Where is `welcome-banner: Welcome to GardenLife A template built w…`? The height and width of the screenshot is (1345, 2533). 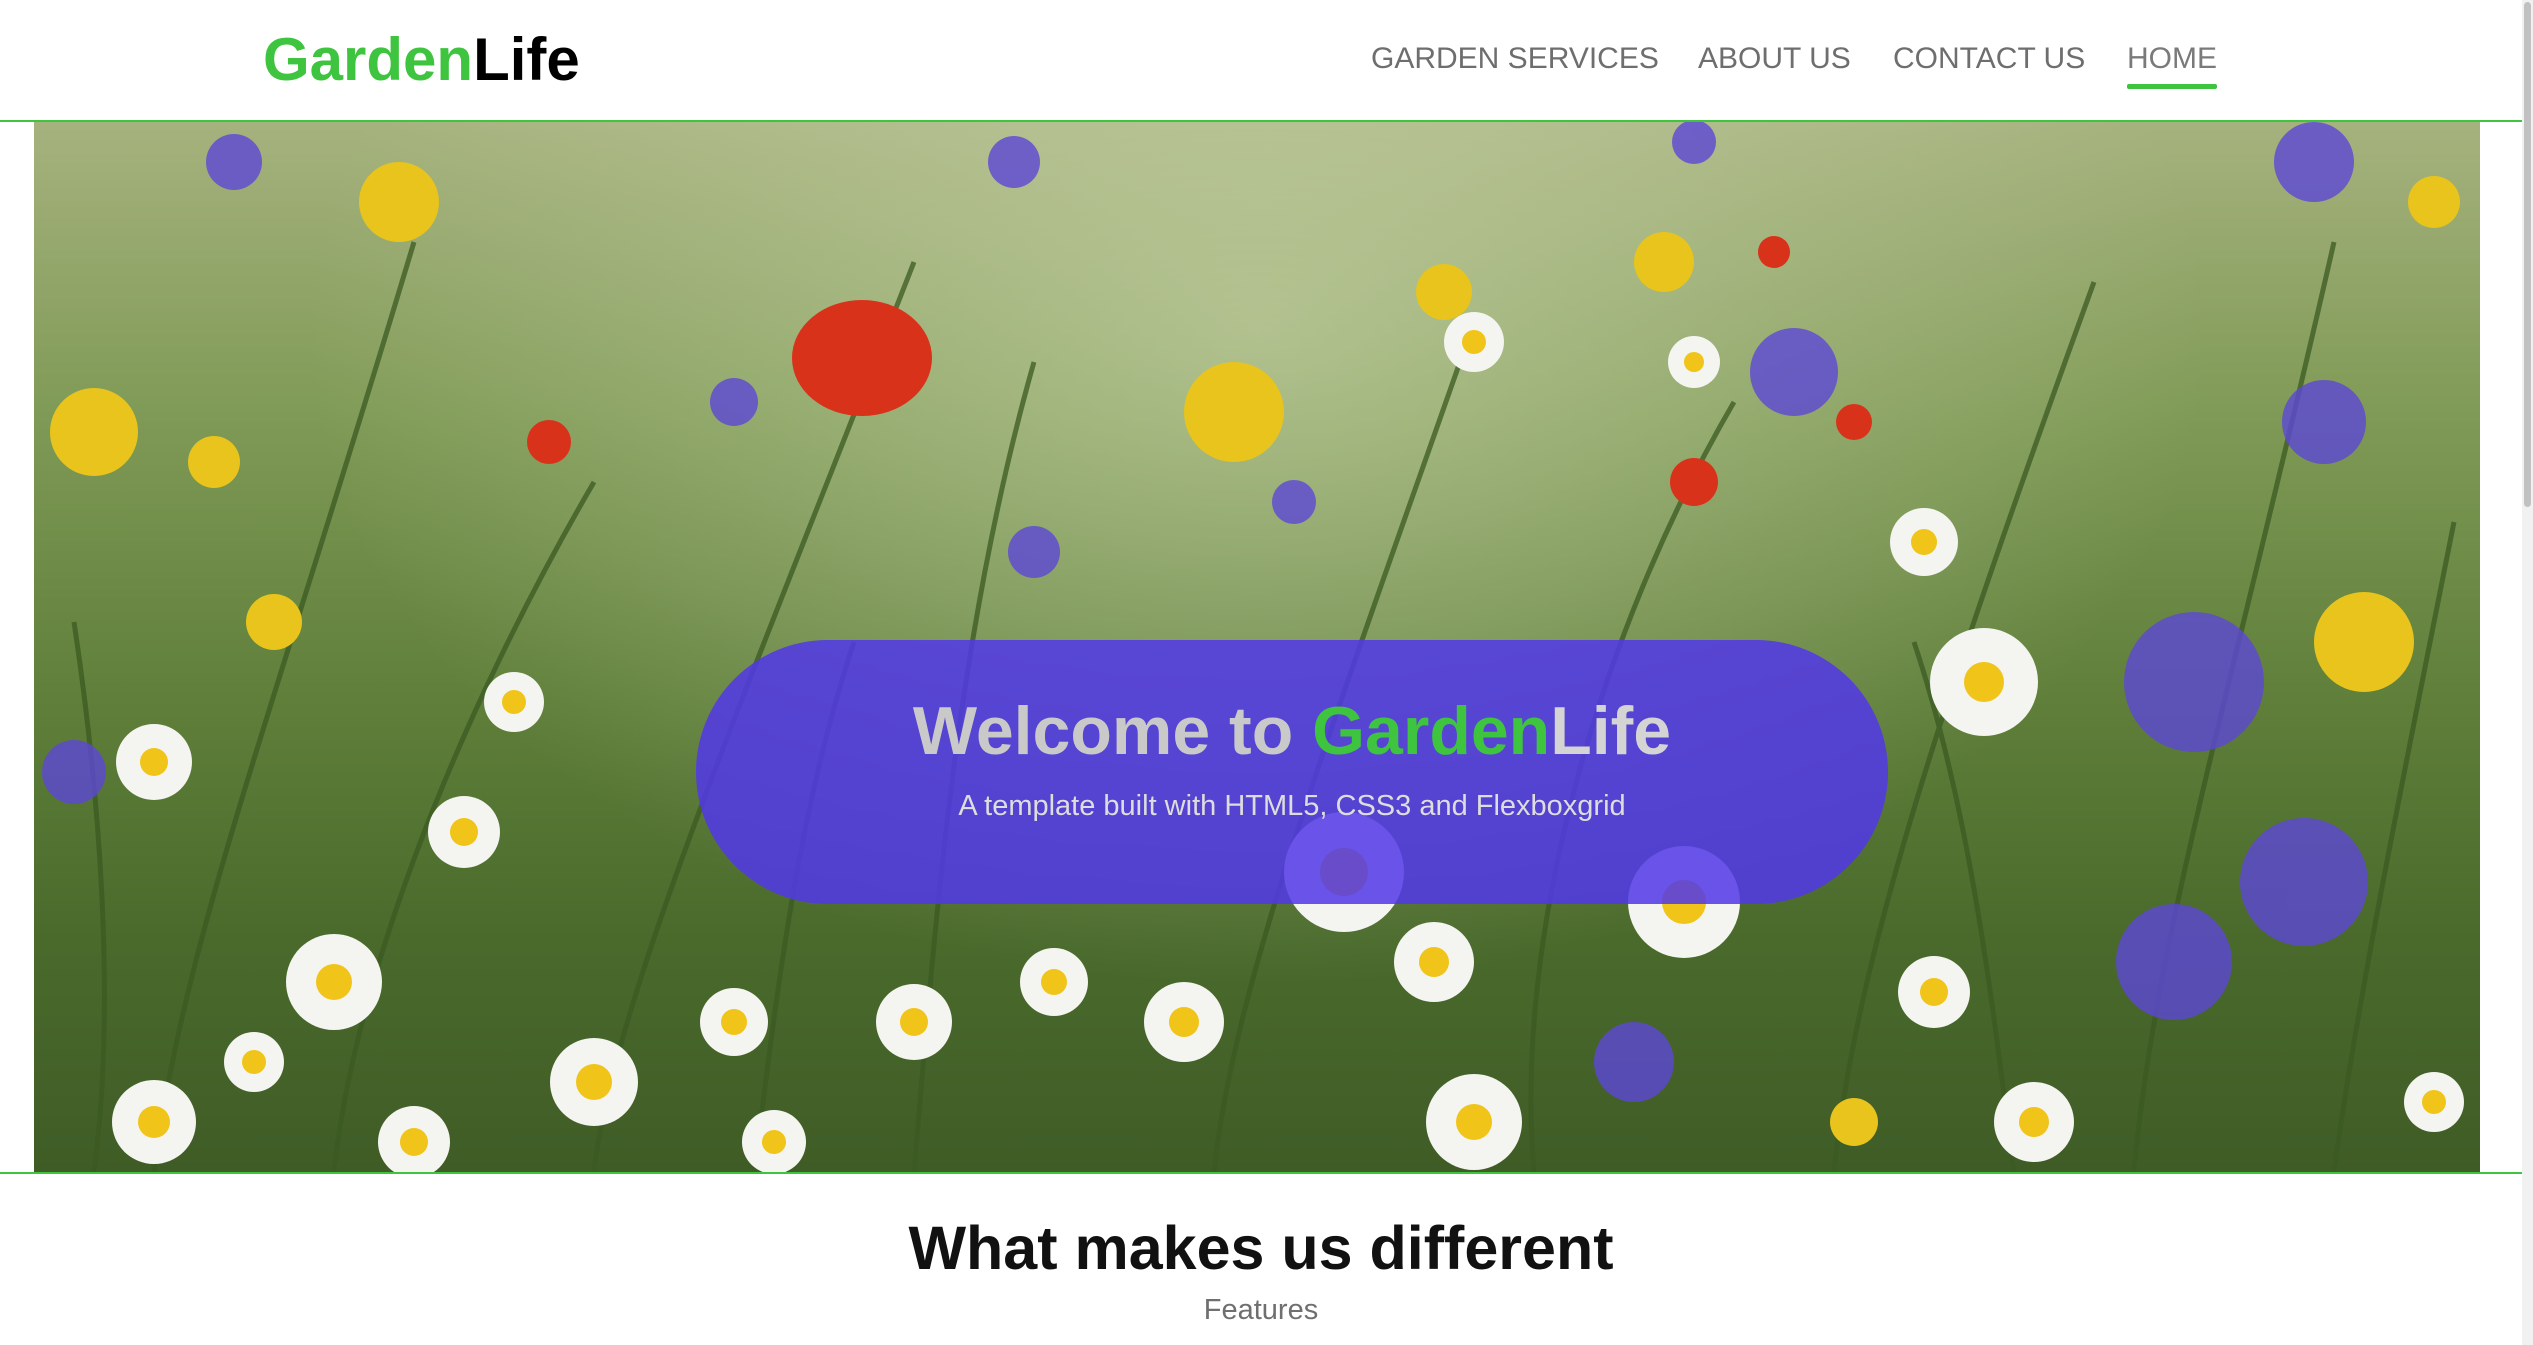 welcome-banner: Welcome to GardenLife A template built w… is located at coordinates (1292, 772).